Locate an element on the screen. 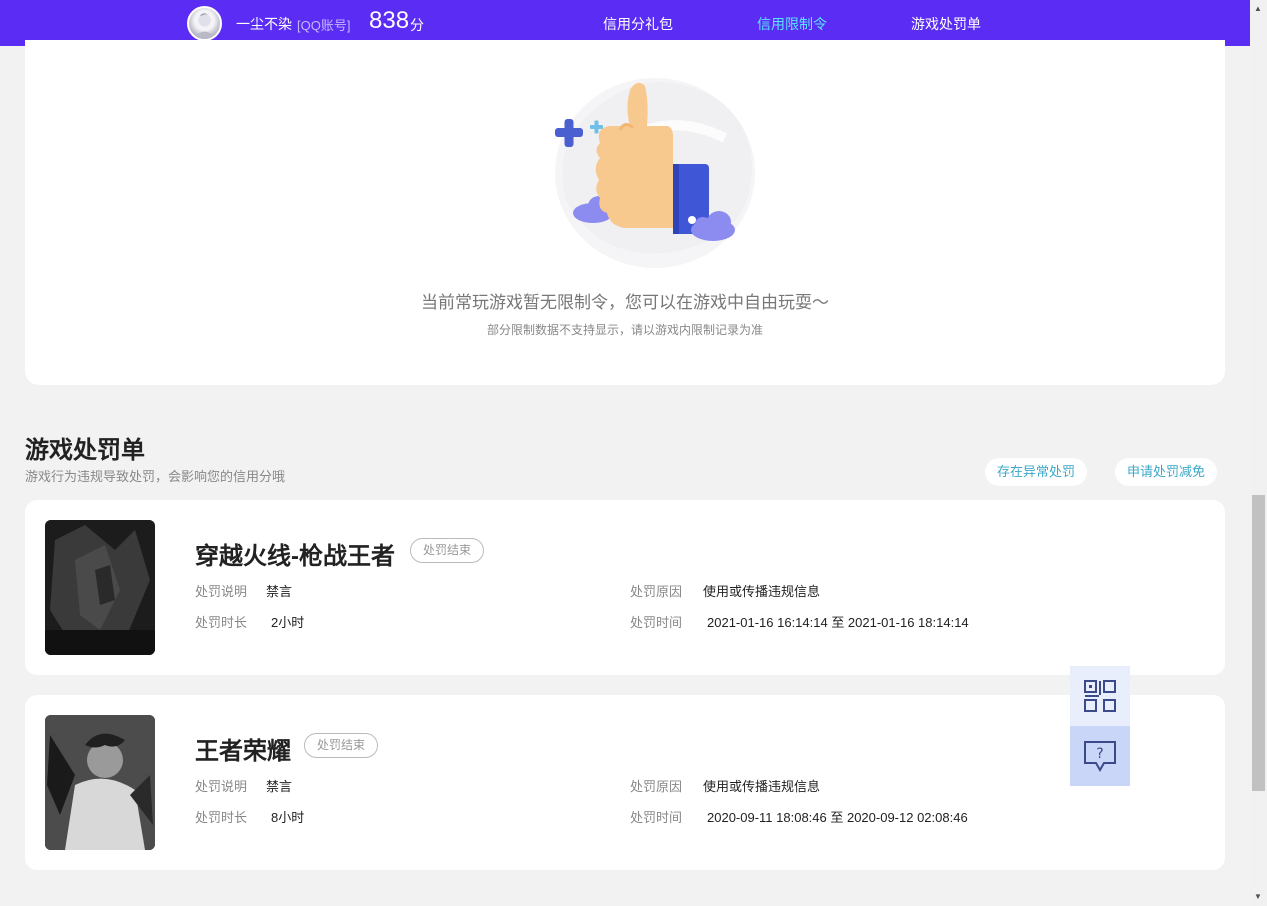 The height and width of the screenshot is (906, 1267). game-name: 穿越火线-枪战王者 is located at coordinates (295, 556).